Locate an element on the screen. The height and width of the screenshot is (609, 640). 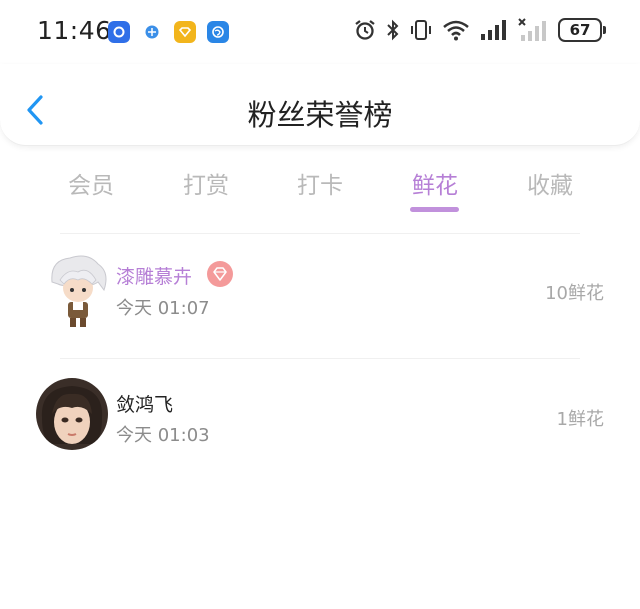
gift-time: 今天 01:03 is located at coordinates (163, 435).